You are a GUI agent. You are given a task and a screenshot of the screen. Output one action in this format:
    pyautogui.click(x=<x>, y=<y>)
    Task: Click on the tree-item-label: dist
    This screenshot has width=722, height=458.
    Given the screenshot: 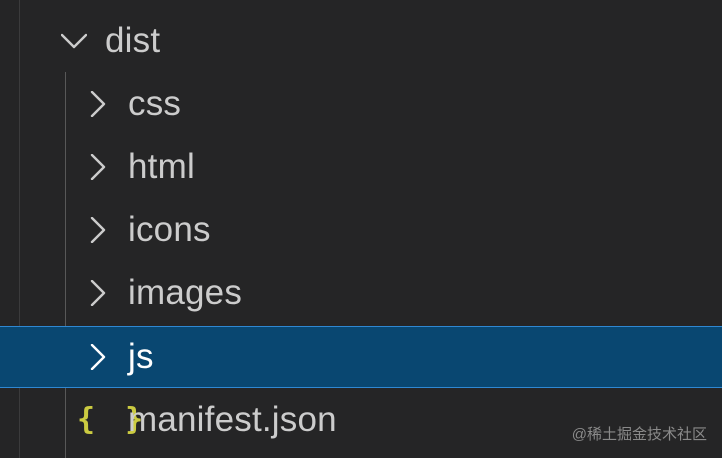 What is the action you would take?
    pyautogui.click(x=133, y=40)
    